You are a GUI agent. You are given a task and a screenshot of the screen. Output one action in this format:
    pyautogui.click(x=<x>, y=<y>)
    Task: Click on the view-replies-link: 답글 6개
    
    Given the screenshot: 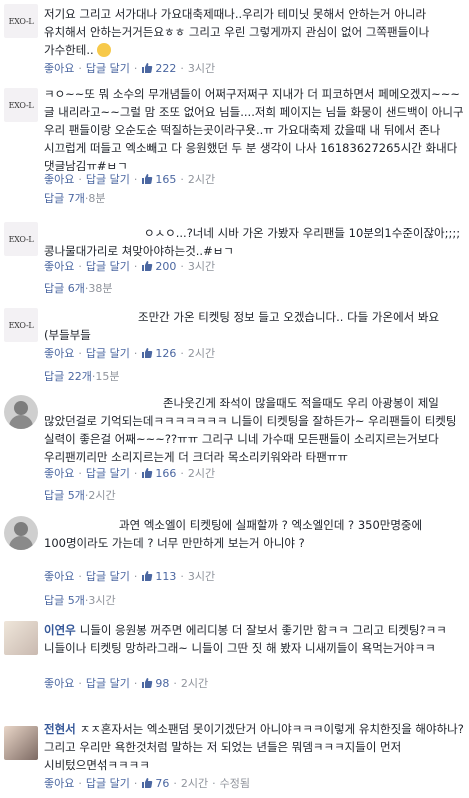 What is the action you would take?
    pyautogui.click(x=64, y=288)
    